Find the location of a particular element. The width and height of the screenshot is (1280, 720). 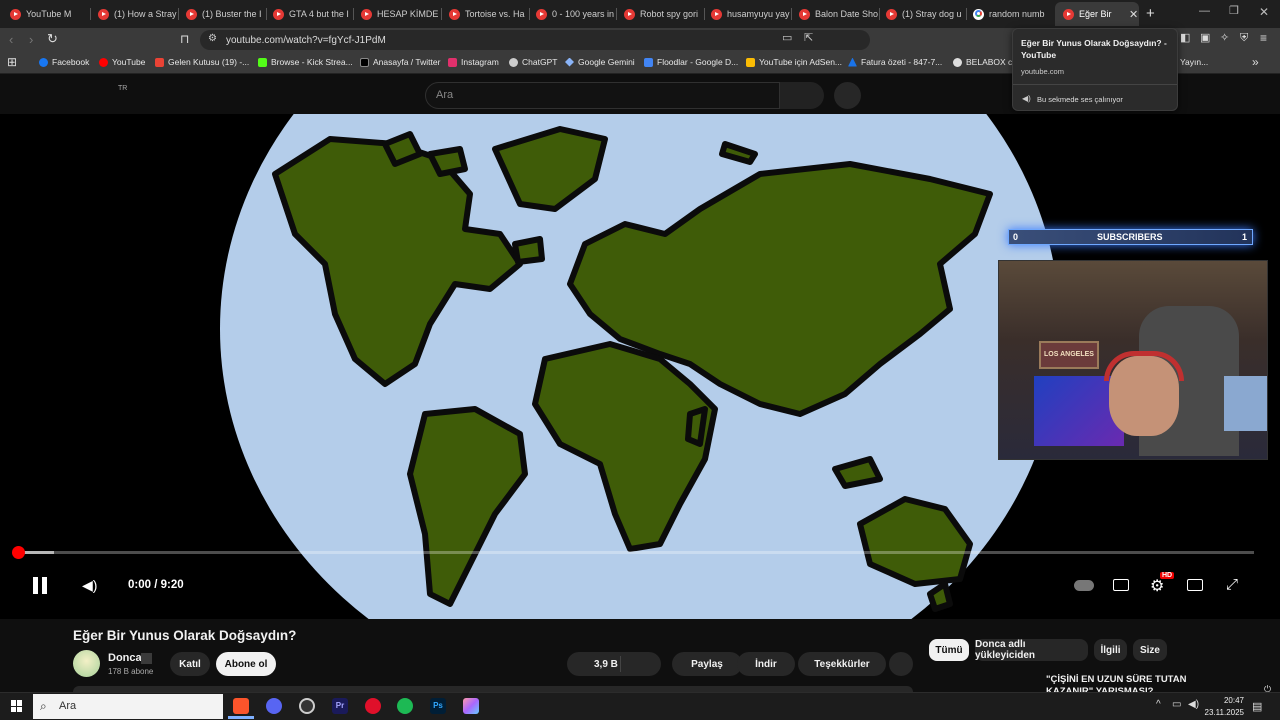

belabox-icon is located at coordinates (957, 62).